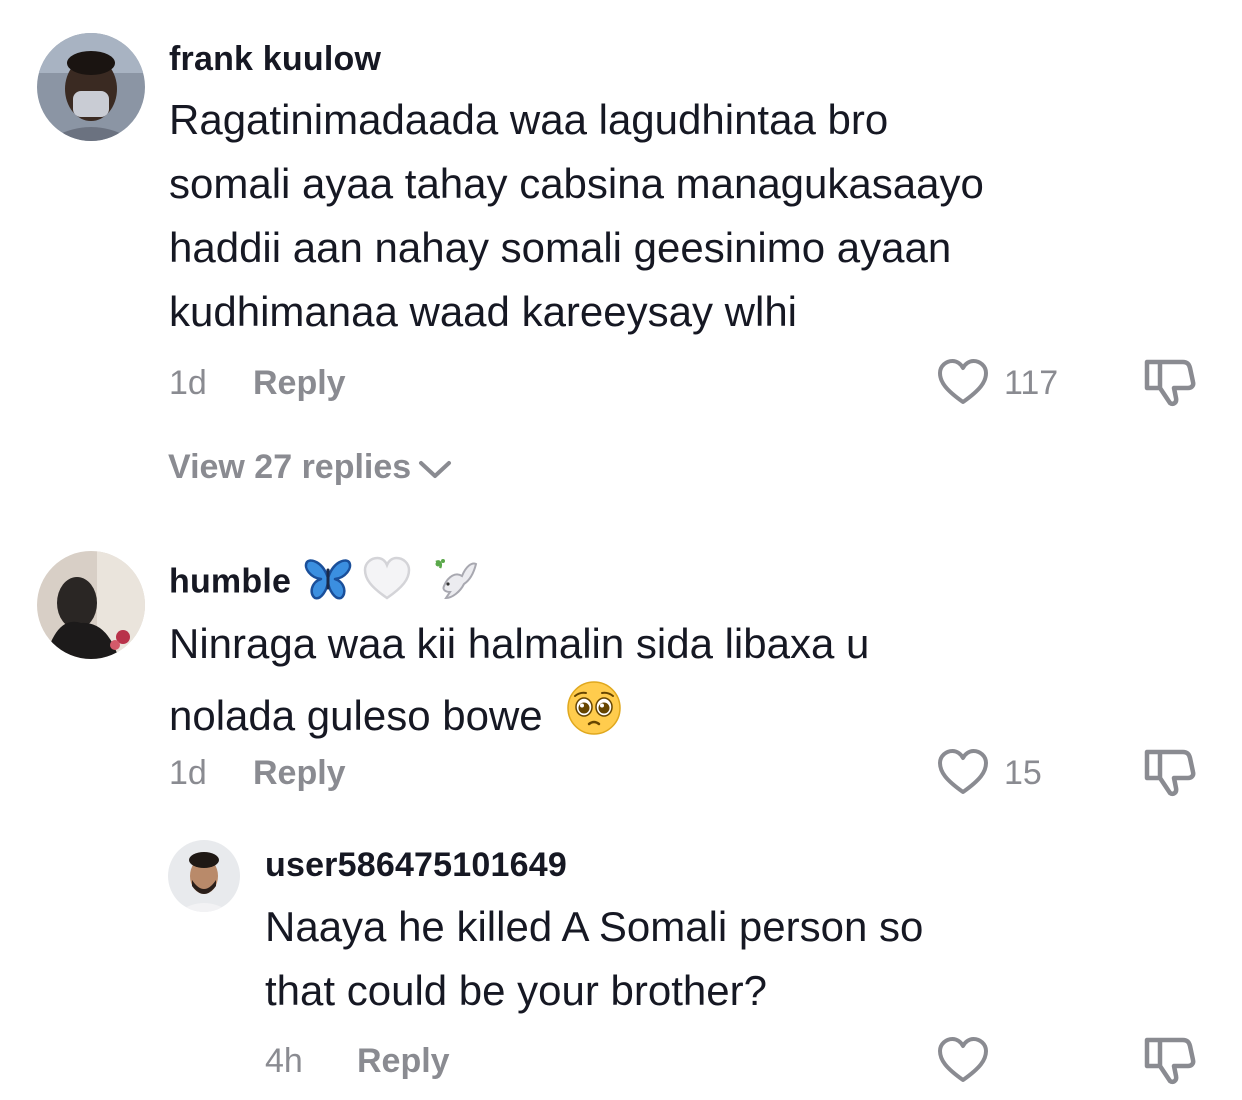 This screenshot has width=1242, height=1100. I want to click on view-replies-label: View 27 replies, so click(290, 467).